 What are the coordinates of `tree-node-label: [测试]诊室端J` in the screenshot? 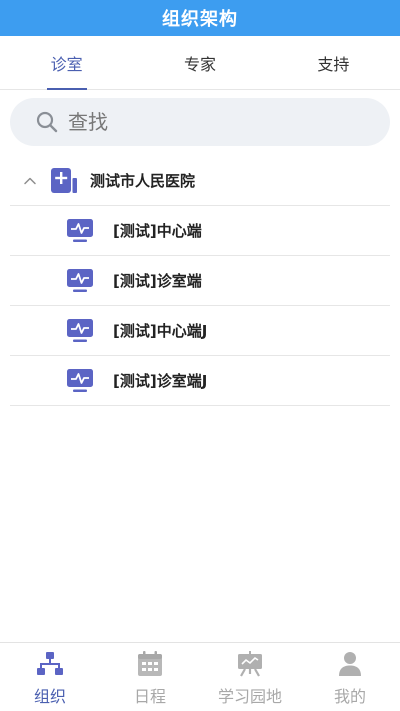 It's located at (160, 381).